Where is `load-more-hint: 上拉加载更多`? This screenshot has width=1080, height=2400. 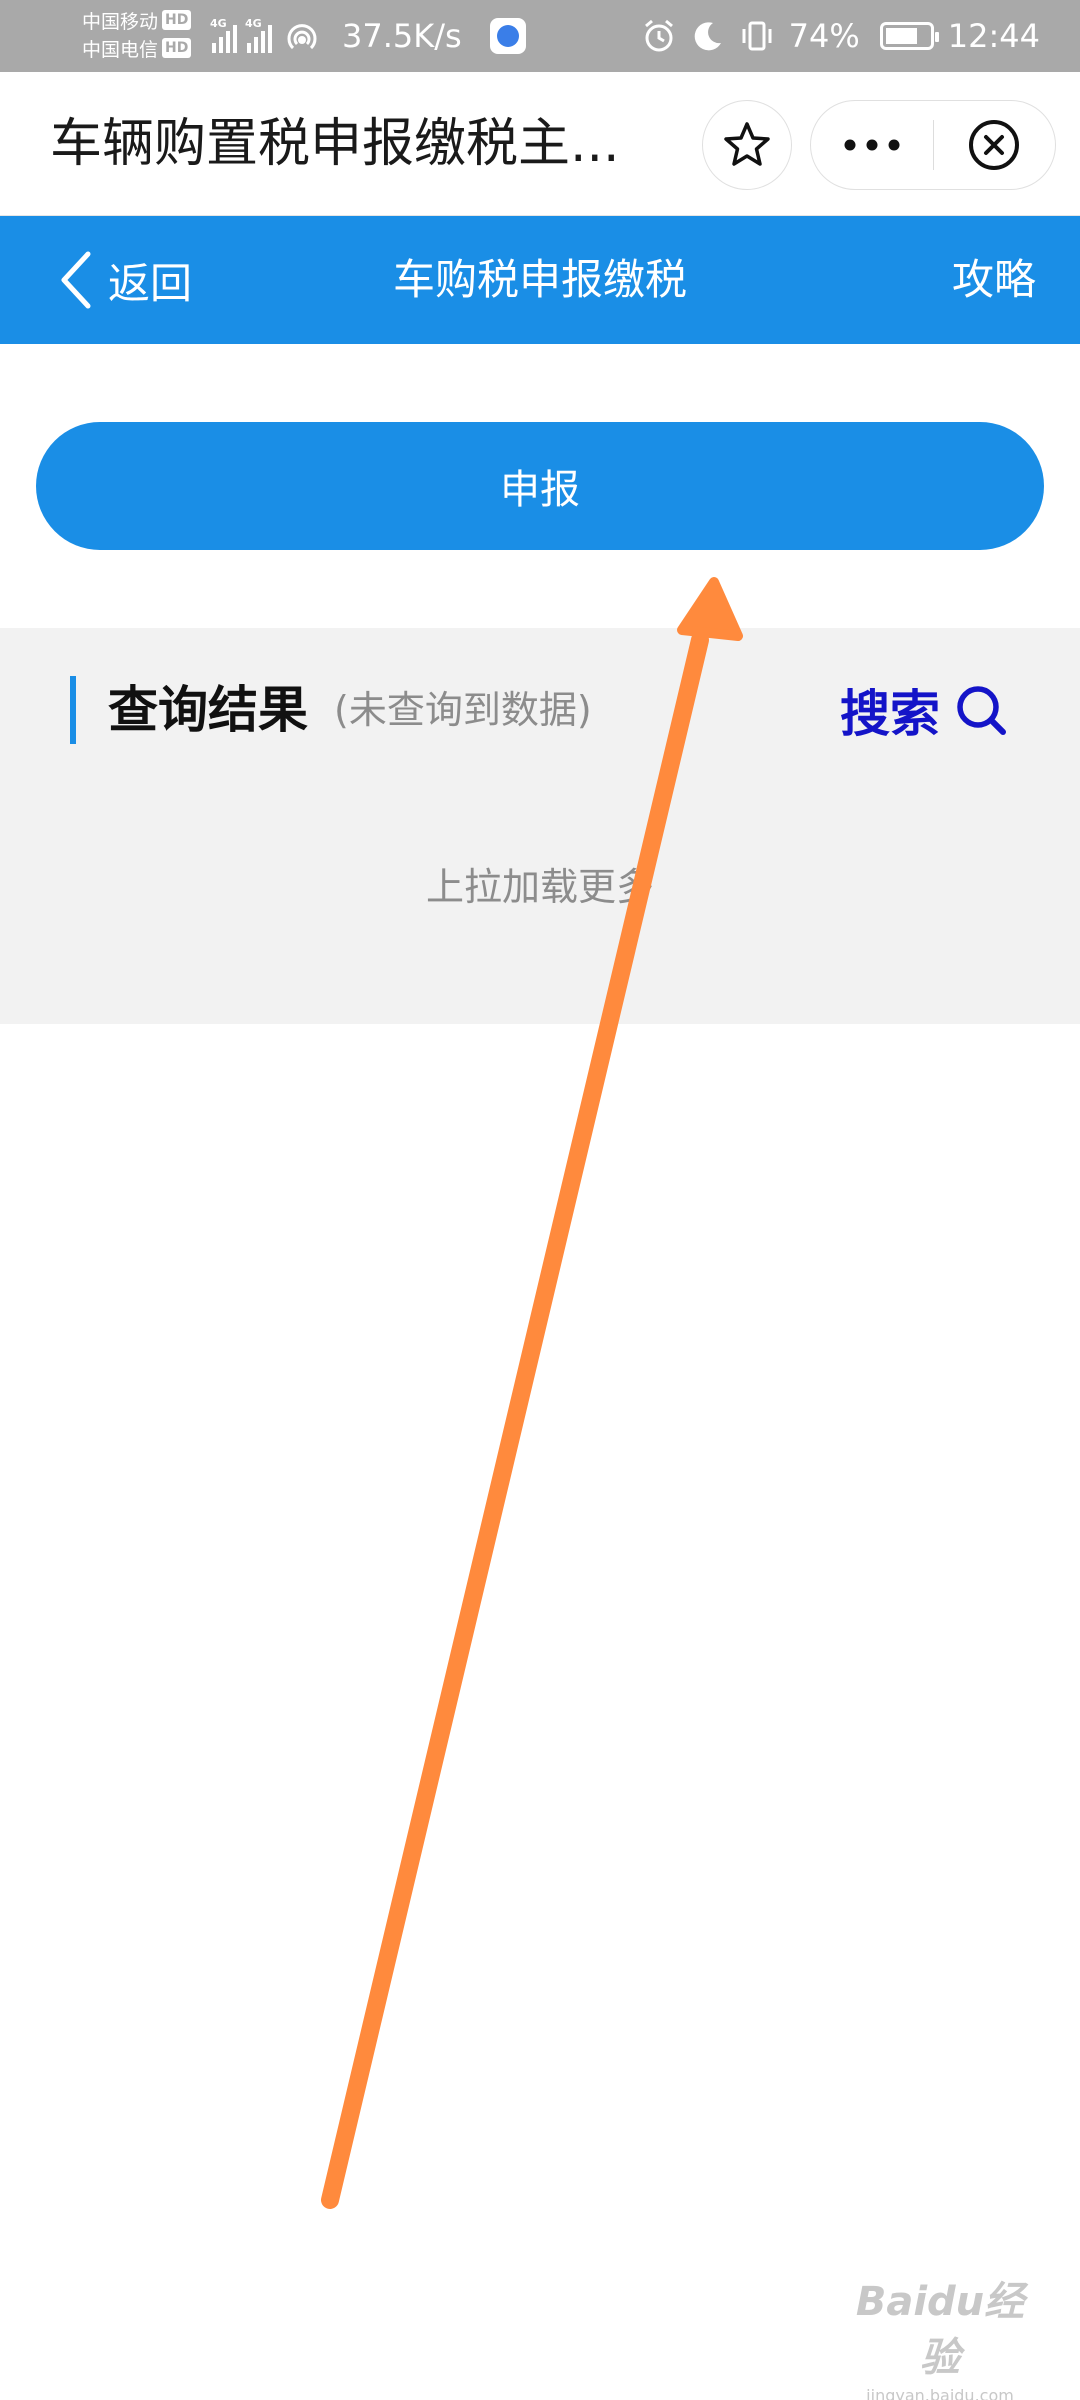
load-more-hint: 上拉加载更多 is located at coordinates (539, 887).